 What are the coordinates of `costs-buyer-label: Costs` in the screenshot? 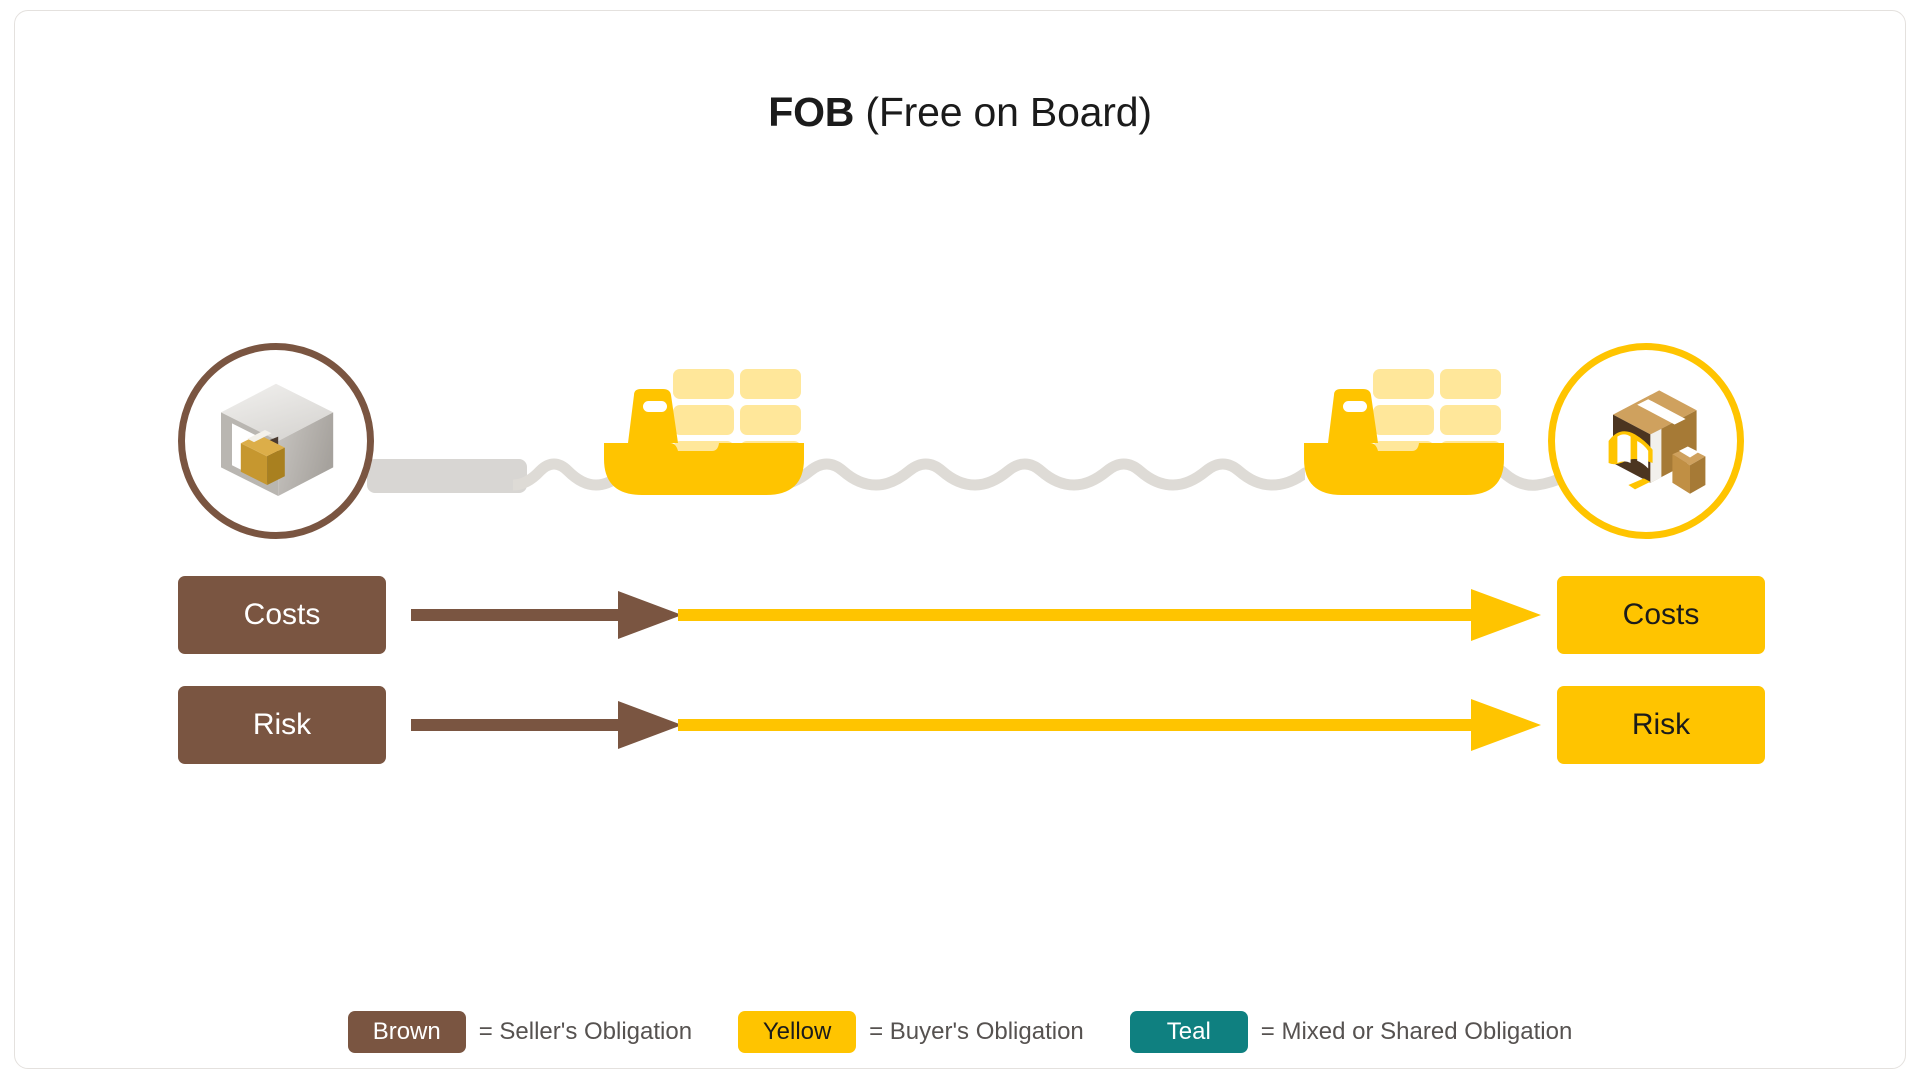 It's located at (1661, 614).